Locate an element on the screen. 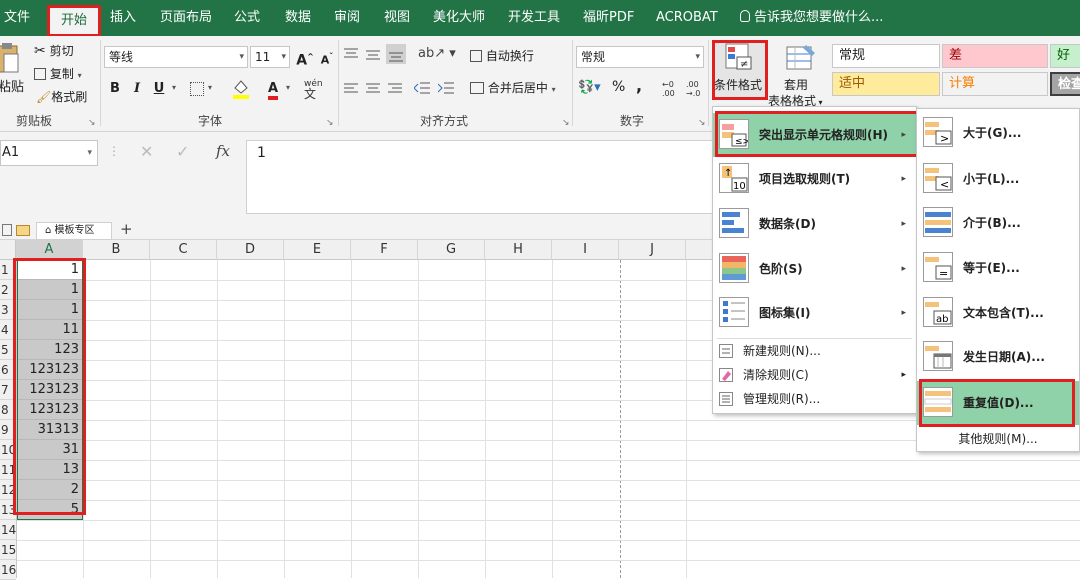 This screenshot has height=580, width=1080. column-header-i: I is located at coordinates (585, 250).